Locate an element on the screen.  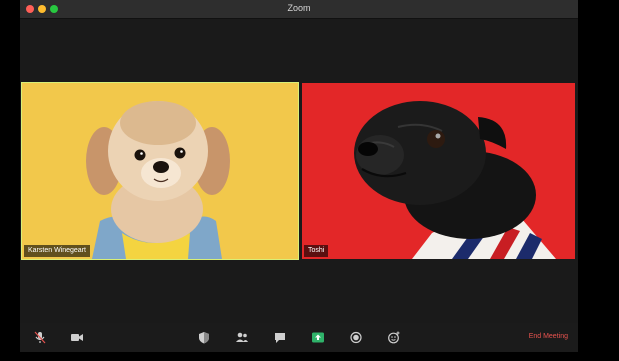
window-title: Zoom is located at coordinates (299, 8).